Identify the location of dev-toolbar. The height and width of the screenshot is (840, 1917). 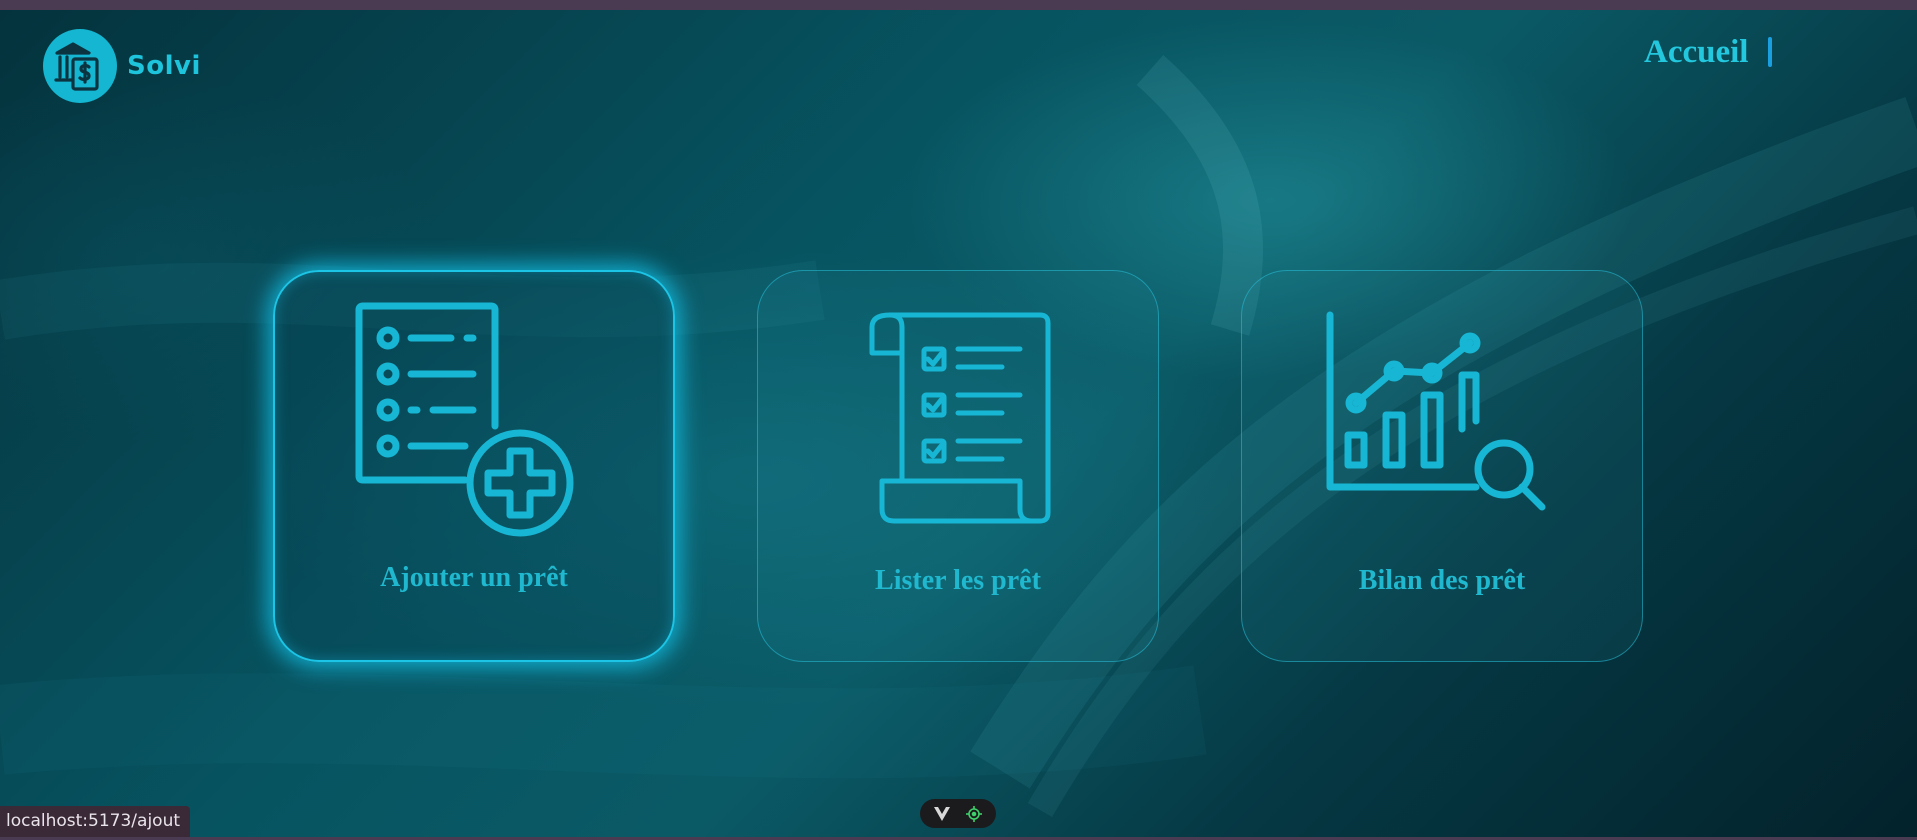
(958, 813).